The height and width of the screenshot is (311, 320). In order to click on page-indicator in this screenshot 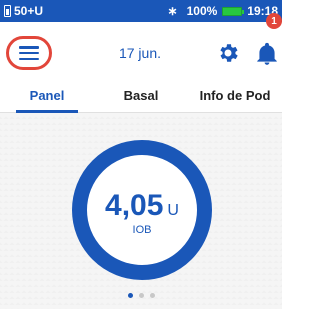, I will do `click(141, 295)`.